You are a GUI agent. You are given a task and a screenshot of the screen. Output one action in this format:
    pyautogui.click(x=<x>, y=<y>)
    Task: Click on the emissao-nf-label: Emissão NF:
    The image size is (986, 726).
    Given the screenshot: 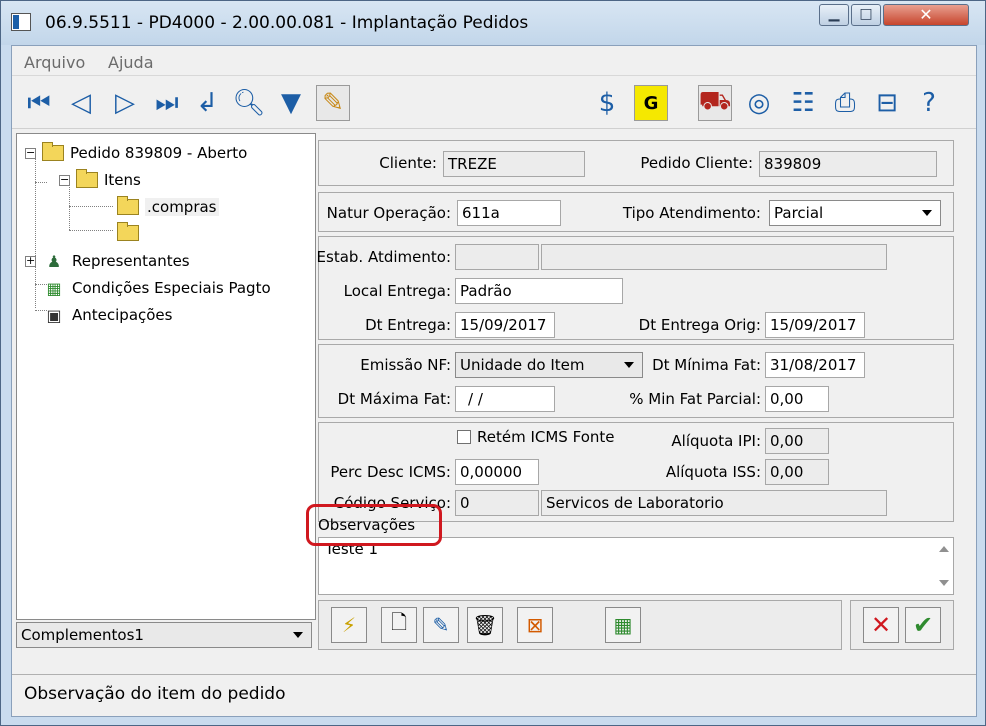 What is the action you would take?
    pyautogui.click(x=405, y=365)
    